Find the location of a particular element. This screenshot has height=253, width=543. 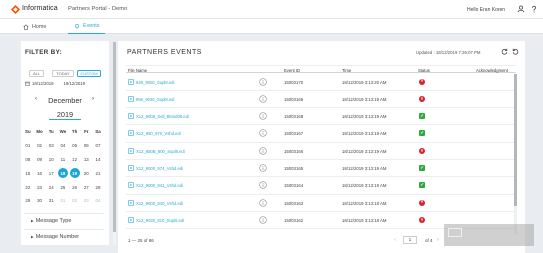

file-icon is located at coordinates (131, 133).